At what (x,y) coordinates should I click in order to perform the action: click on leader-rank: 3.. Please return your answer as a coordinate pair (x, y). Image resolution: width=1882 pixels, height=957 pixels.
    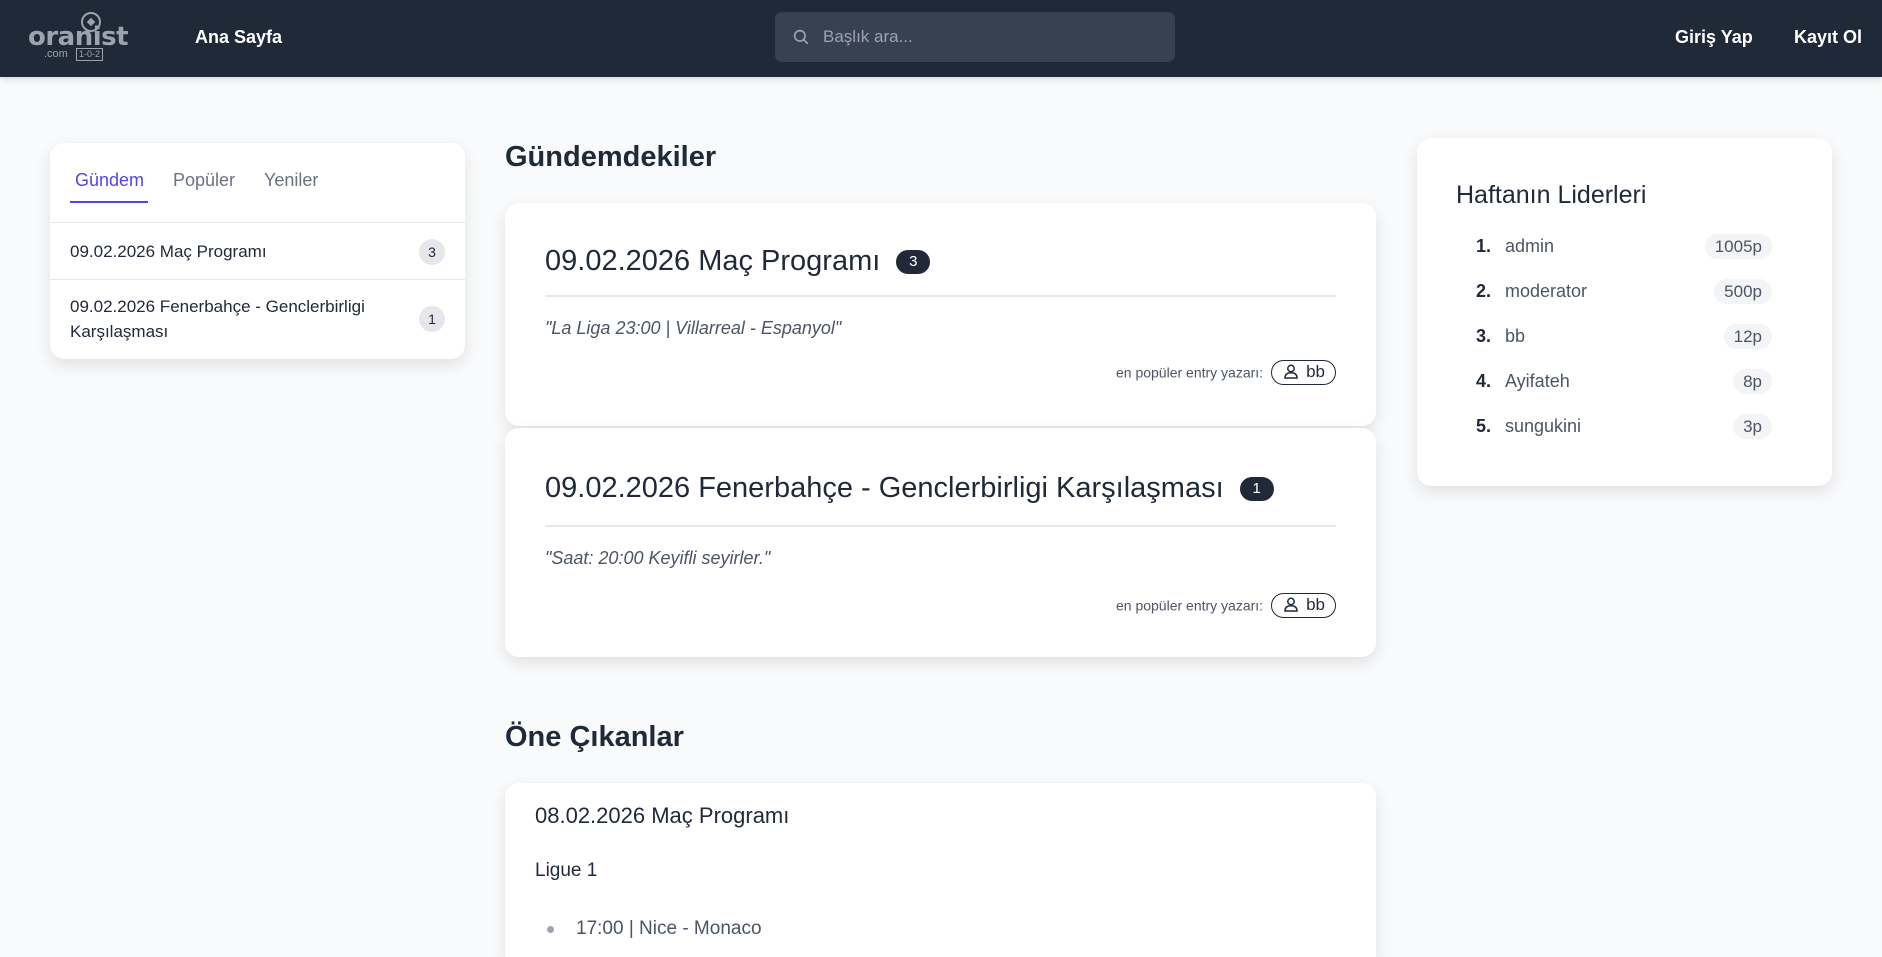
    Looking at the image, I should click on (1484, 336).